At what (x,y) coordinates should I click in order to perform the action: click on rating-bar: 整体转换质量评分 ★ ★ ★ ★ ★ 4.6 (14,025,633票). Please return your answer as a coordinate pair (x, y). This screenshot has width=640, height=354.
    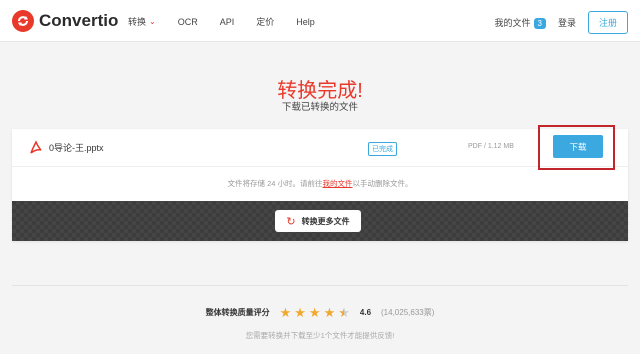
    Looking at the image, I should click on (320, 312).